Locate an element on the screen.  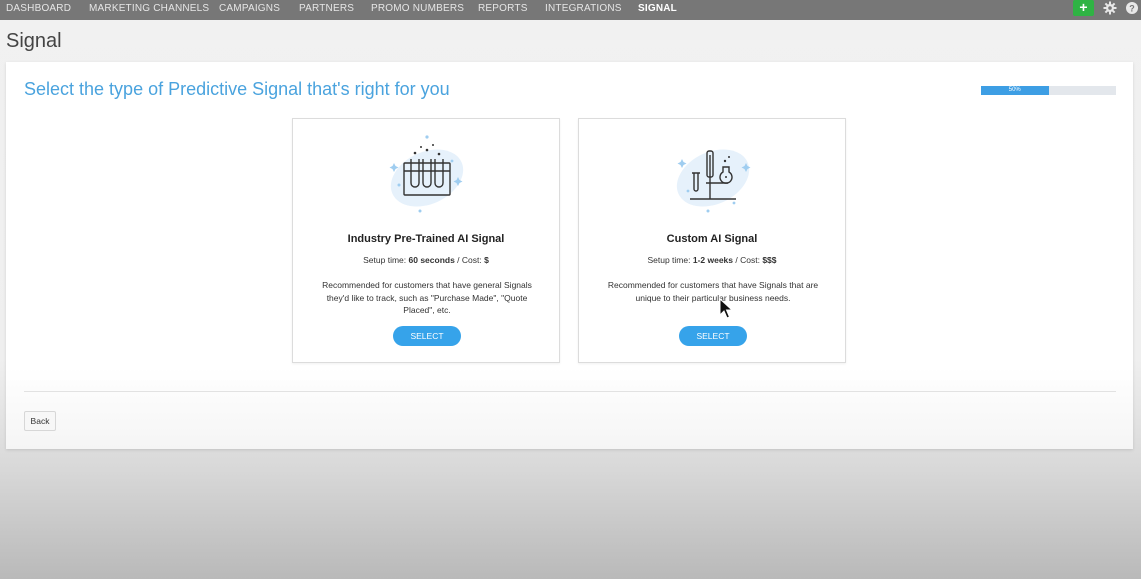
test-tubes-icon is located at coordinates (426, 174).